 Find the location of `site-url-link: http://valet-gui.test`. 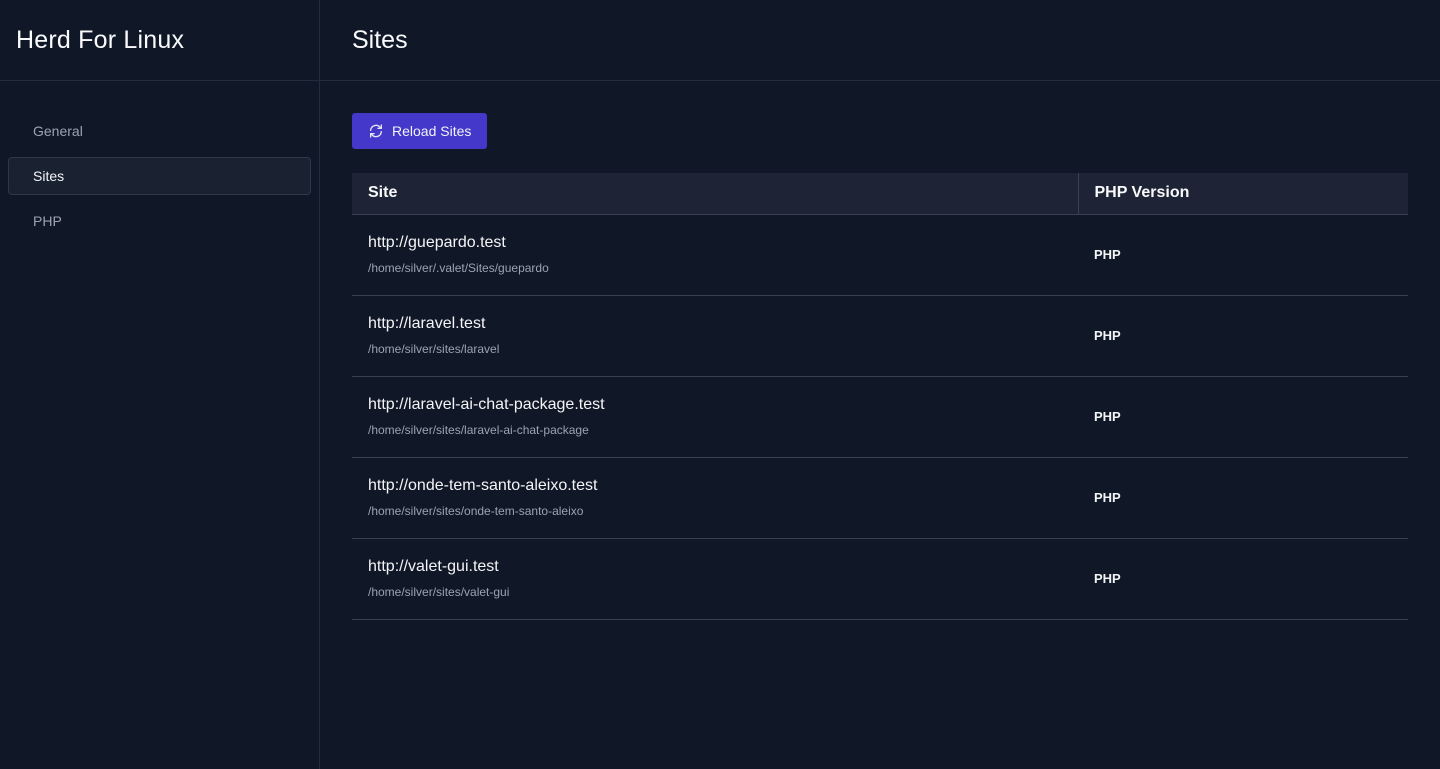

site-url-link: http://valet-gui.test is located at coordinates (723, 567).